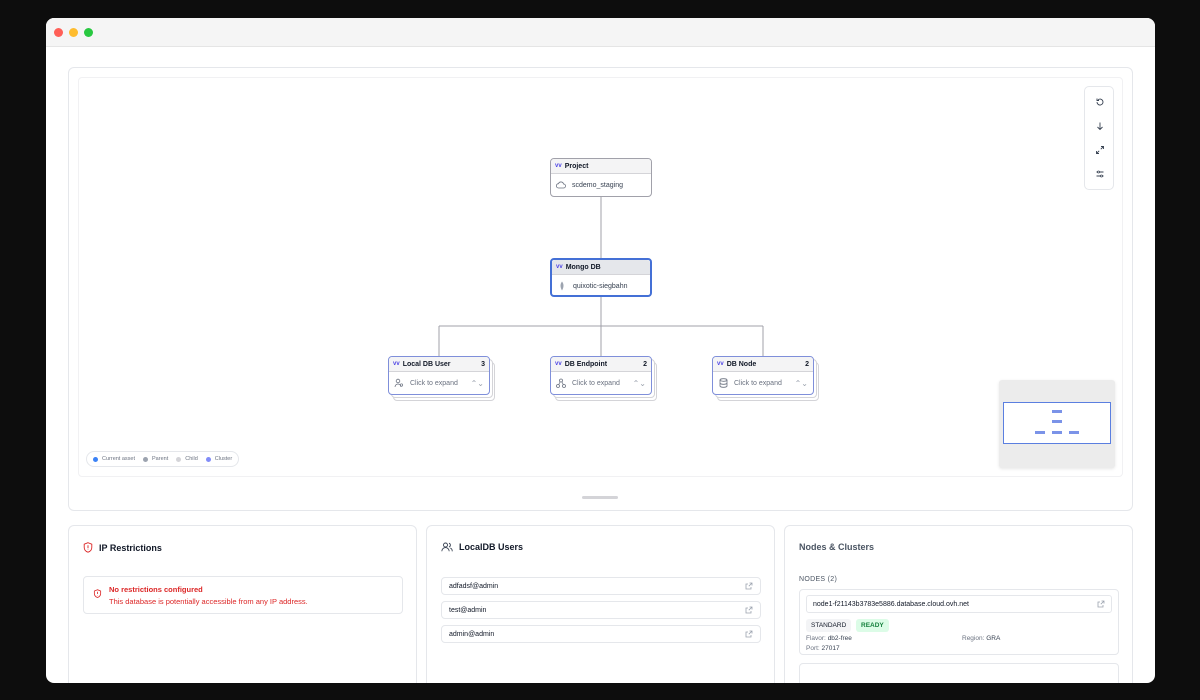 This screenshot has width=1200, height=700. I want to click on cluster-node-type: DB Node, so click(741, 364).